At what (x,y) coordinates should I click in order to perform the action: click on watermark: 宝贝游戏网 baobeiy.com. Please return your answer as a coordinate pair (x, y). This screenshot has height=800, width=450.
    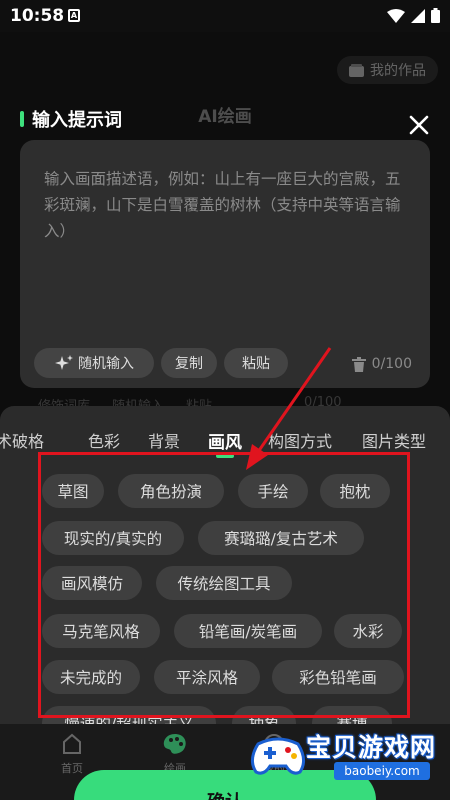
    Looking at the image, I should click on (344, 755).